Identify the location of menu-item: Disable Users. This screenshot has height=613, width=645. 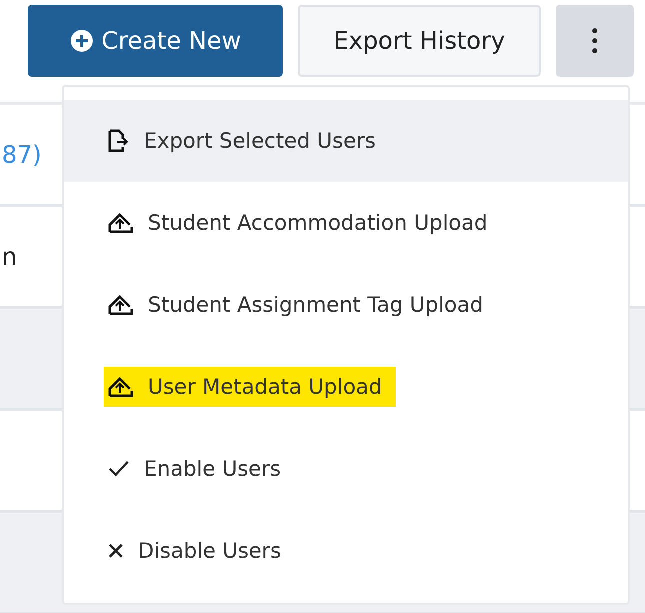
(346, 551).